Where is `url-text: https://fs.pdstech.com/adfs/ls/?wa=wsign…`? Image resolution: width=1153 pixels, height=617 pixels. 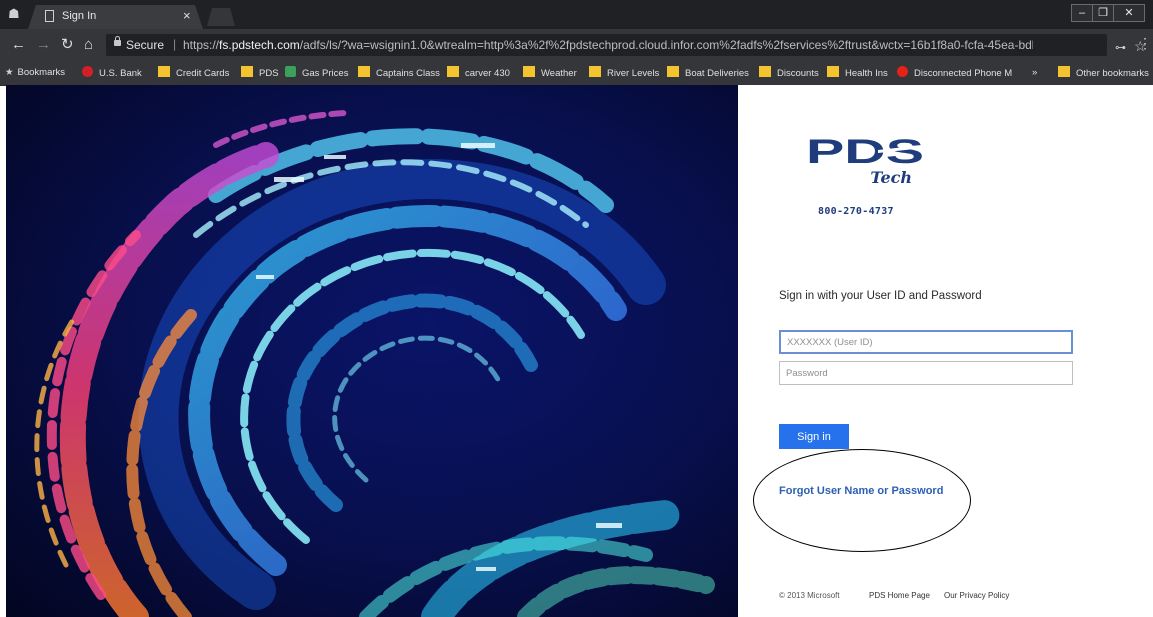 url-text: https://fs.pdstech.com/adfs/ls/?wa=wsign… is located at coordinates (608, 45).